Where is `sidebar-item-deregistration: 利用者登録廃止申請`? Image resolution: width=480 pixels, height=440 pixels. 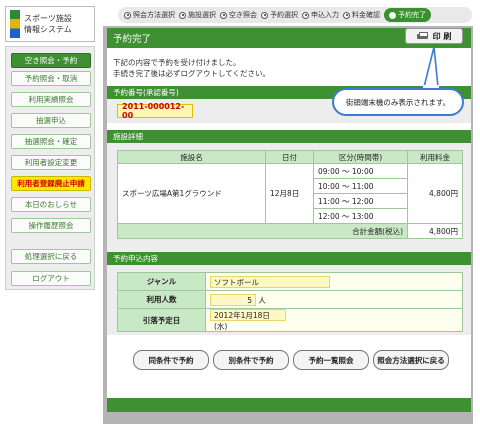 sidebar-item-deregistration: 利用者登録廃止申請 is located at coordinates (51, 183).